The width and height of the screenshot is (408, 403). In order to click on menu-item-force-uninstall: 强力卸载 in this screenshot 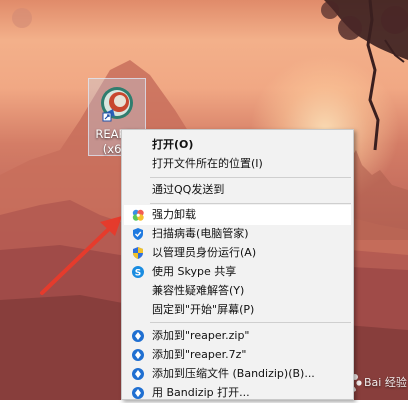, I will do `click(237, 215)`.